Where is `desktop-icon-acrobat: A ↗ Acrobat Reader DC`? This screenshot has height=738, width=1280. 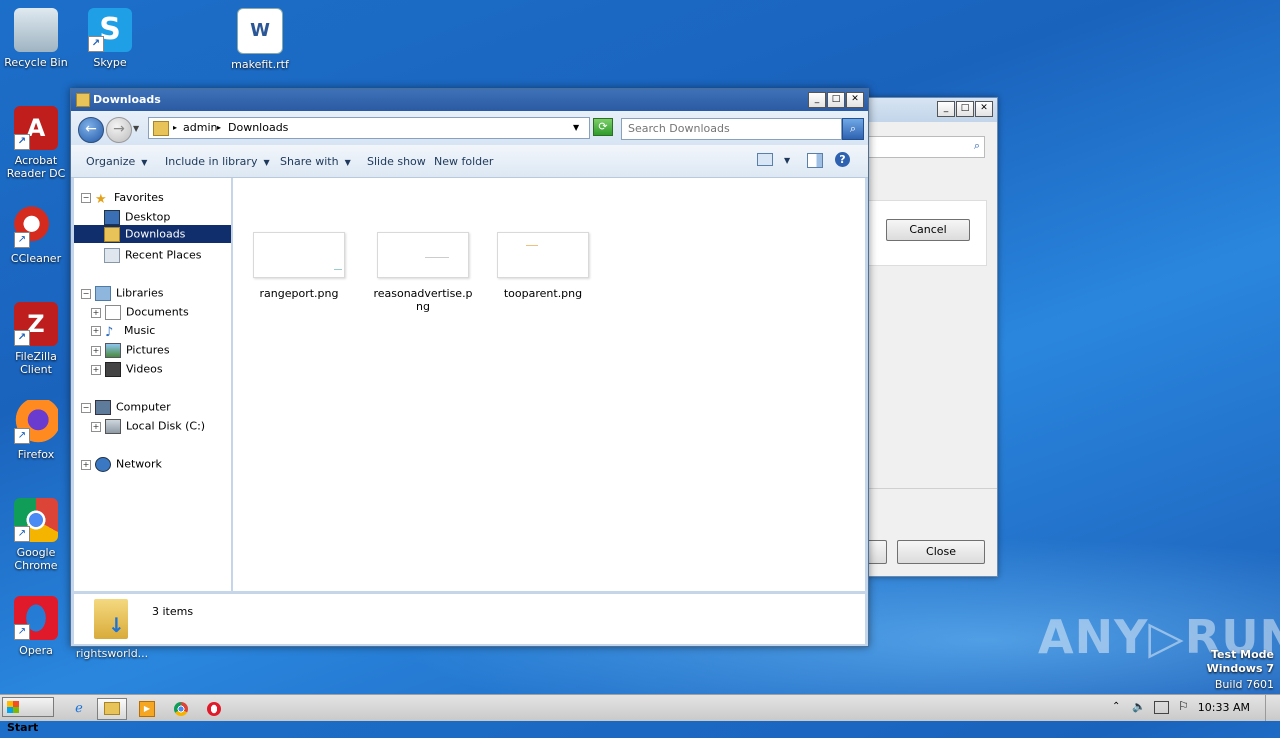
desktop-icon-acrobat: A ↗ Acrobat Reader DC is located at coordinates (36, 143).